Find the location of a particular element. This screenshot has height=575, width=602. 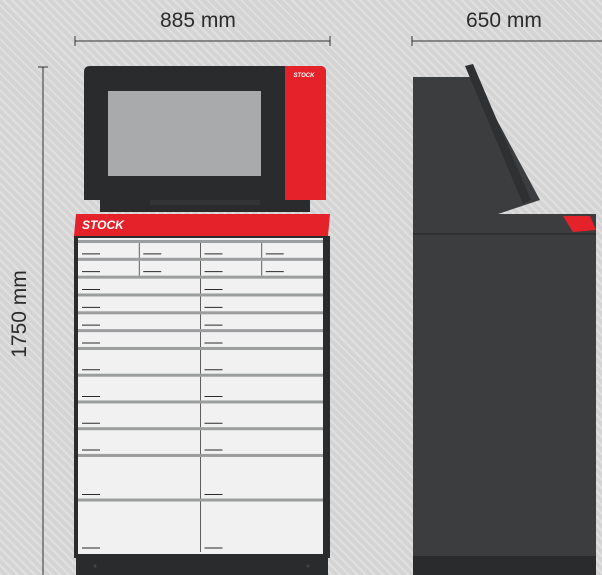

width-dimension-line is located at coordinates (202, 41).